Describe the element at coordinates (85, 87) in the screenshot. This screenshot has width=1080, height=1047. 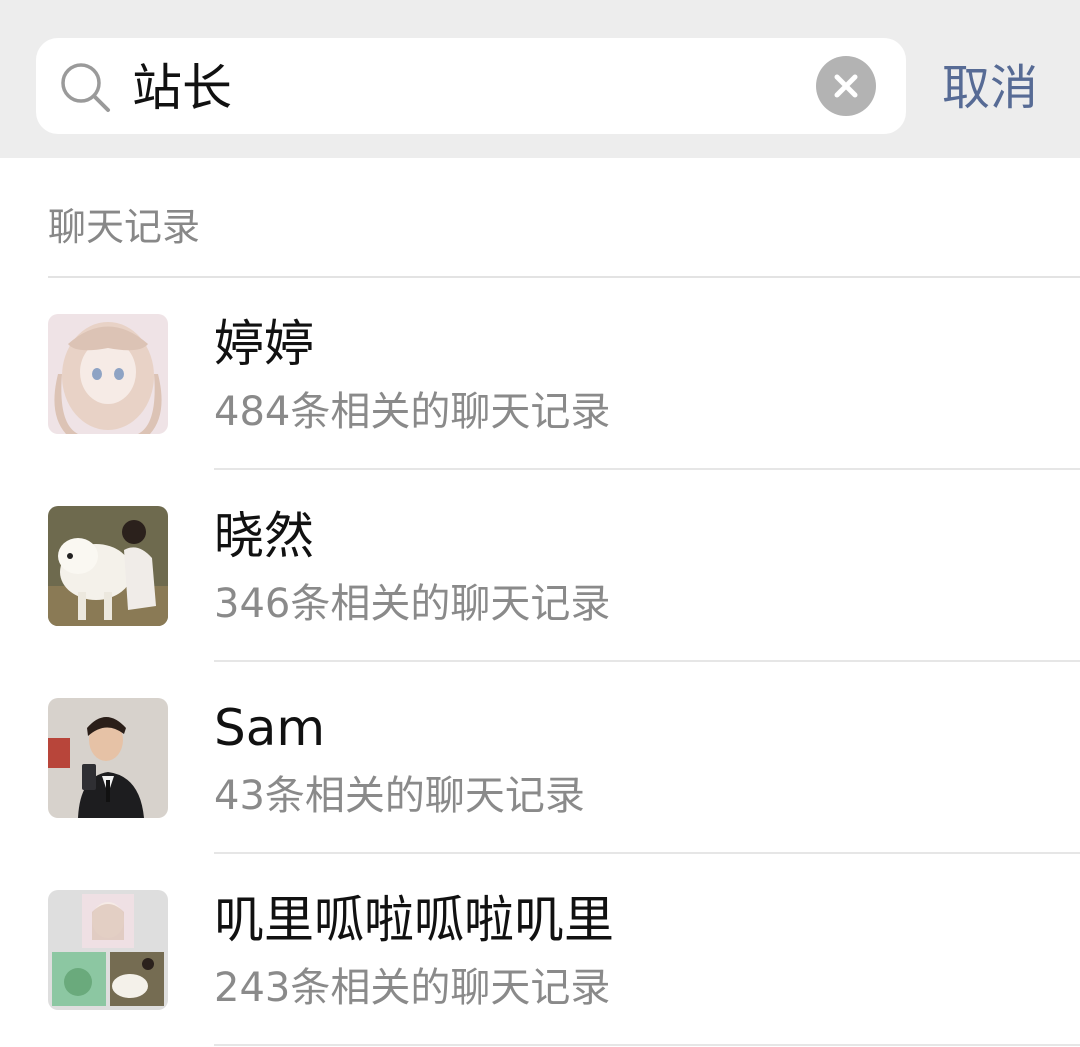
I see `search-icon` at that location.